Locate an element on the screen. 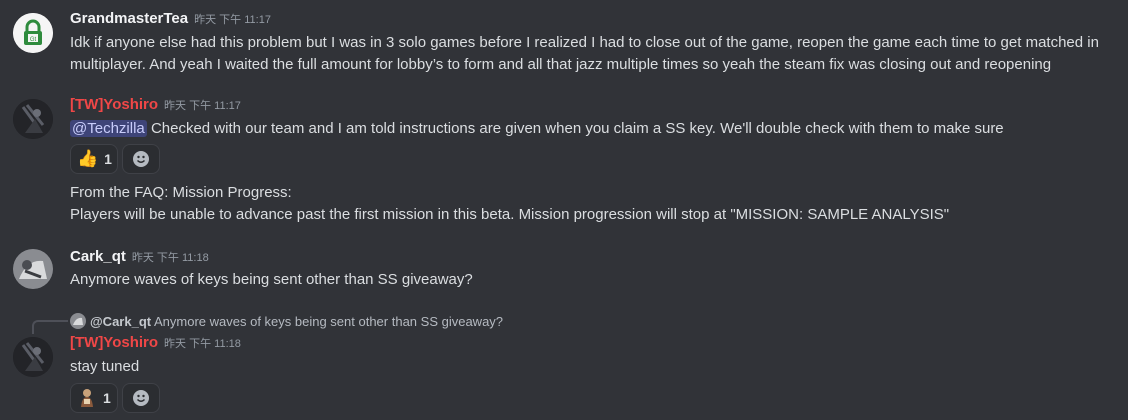 The width and height of the screenshot is (1128, 420). reaction-thumbs-up: 👍 1 is located at coordinates (94, 159).